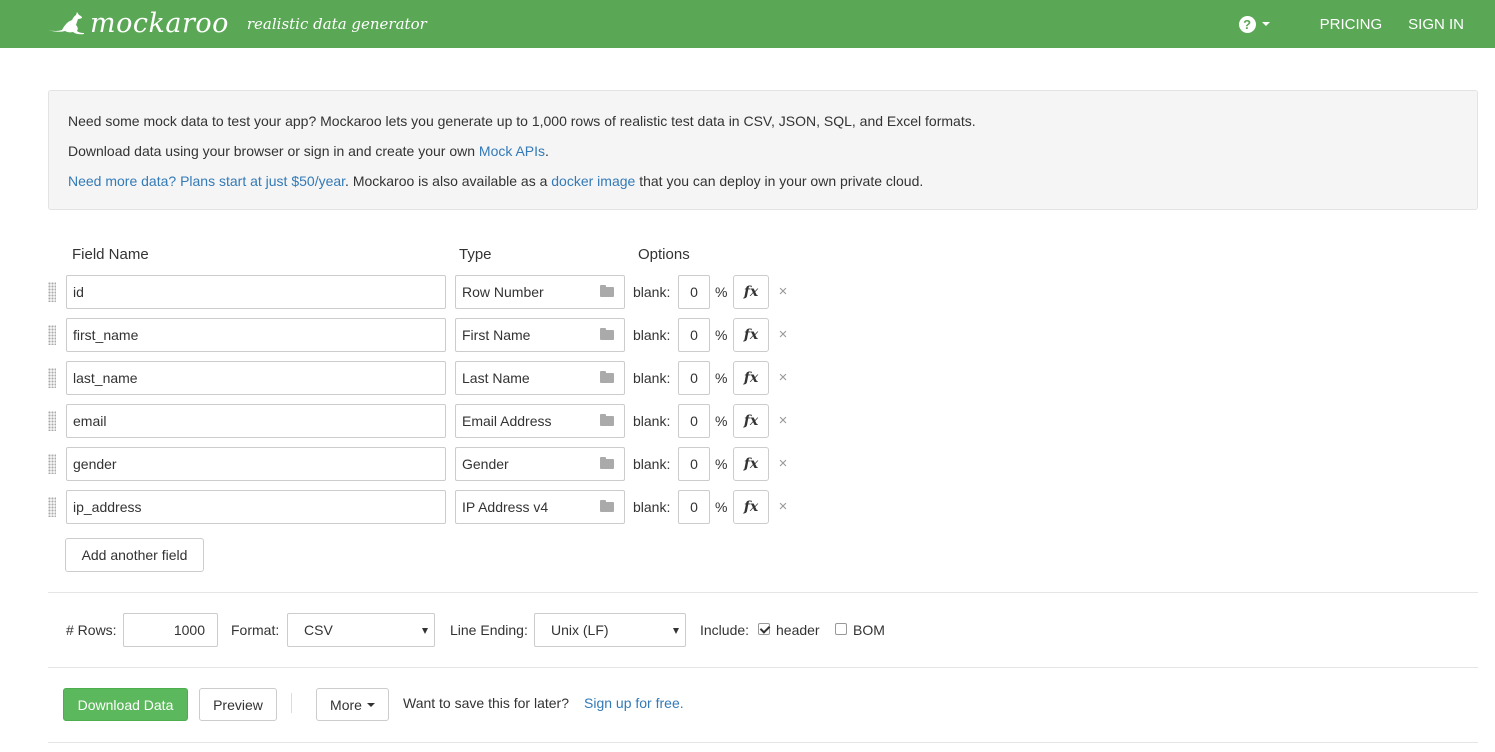 Image resolution: width=1495 pixels, height=752 pixels. What do you see at coordinates (507, 421) in the screenshot?
I see `field-type-label: Email Address` at bounding box center [507, 421].